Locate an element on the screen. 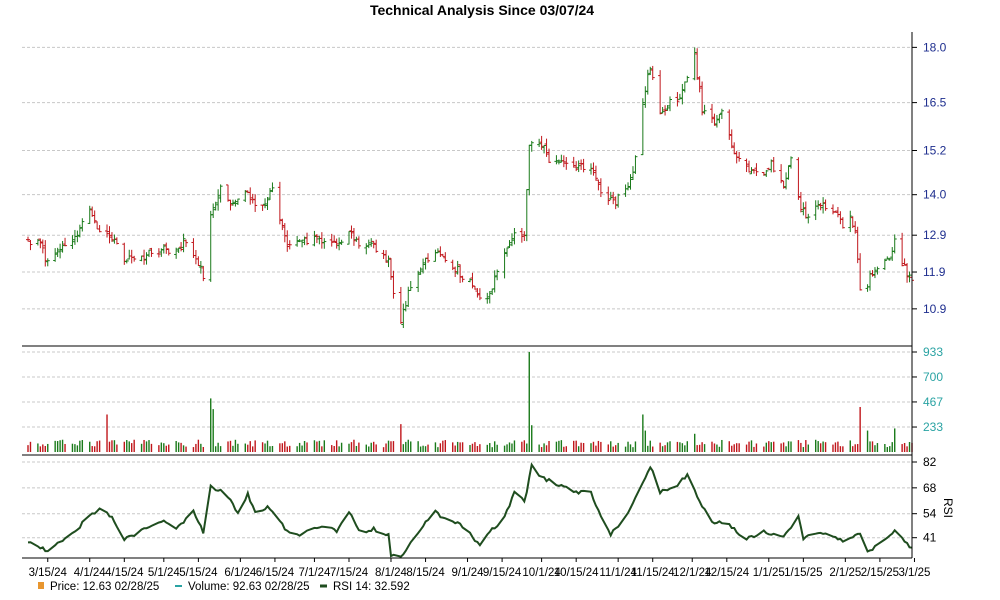 The height and width of the screenshot is (600, 1000). rsi-tick-label: 68 is located at coordinates (930, 488).